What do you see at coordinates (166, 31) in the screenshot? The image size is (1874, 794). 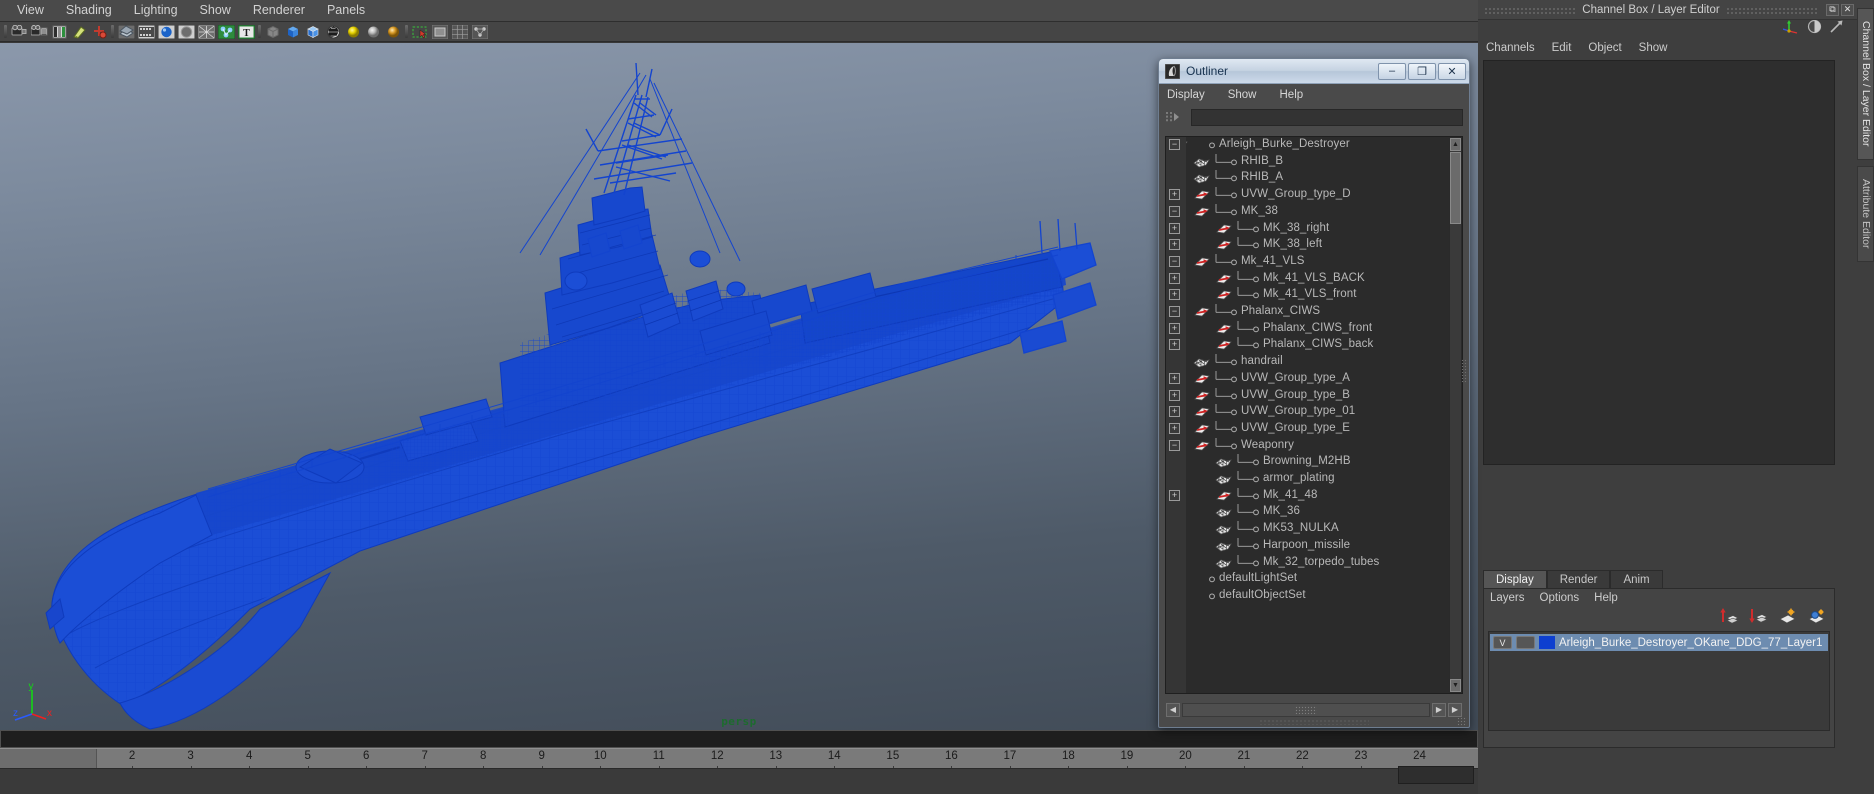 I see `smooth-shade-icon` at bounding box center [166, 31].